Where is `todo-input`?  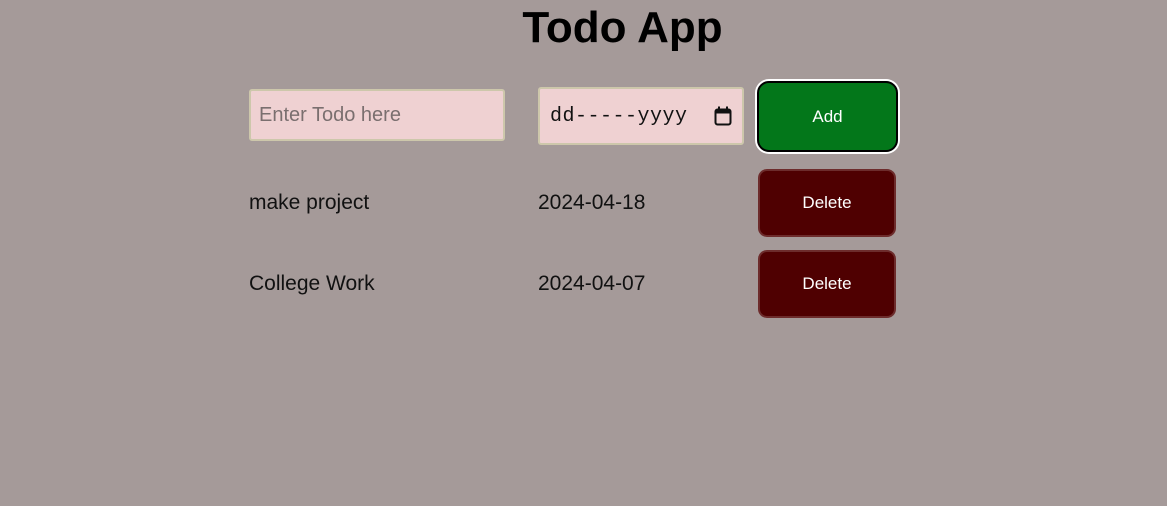 todo-input is located at coordinates (377, 115).